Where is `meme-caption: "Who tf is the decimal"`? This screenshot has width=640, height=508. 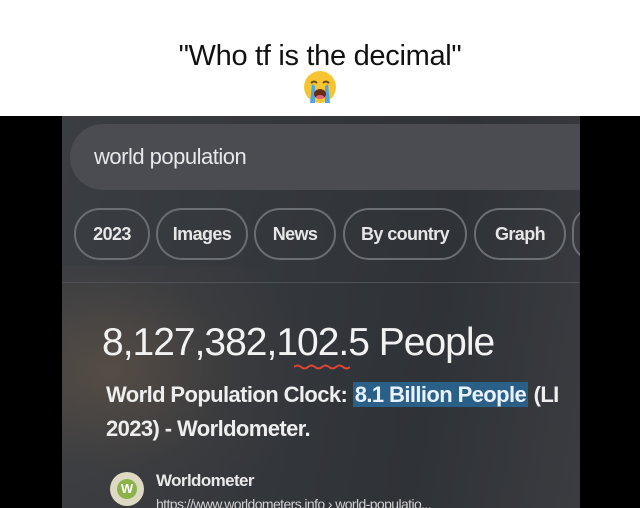
meme-caption: "Who tf is the decimal" is located at coordinates (320, 56).